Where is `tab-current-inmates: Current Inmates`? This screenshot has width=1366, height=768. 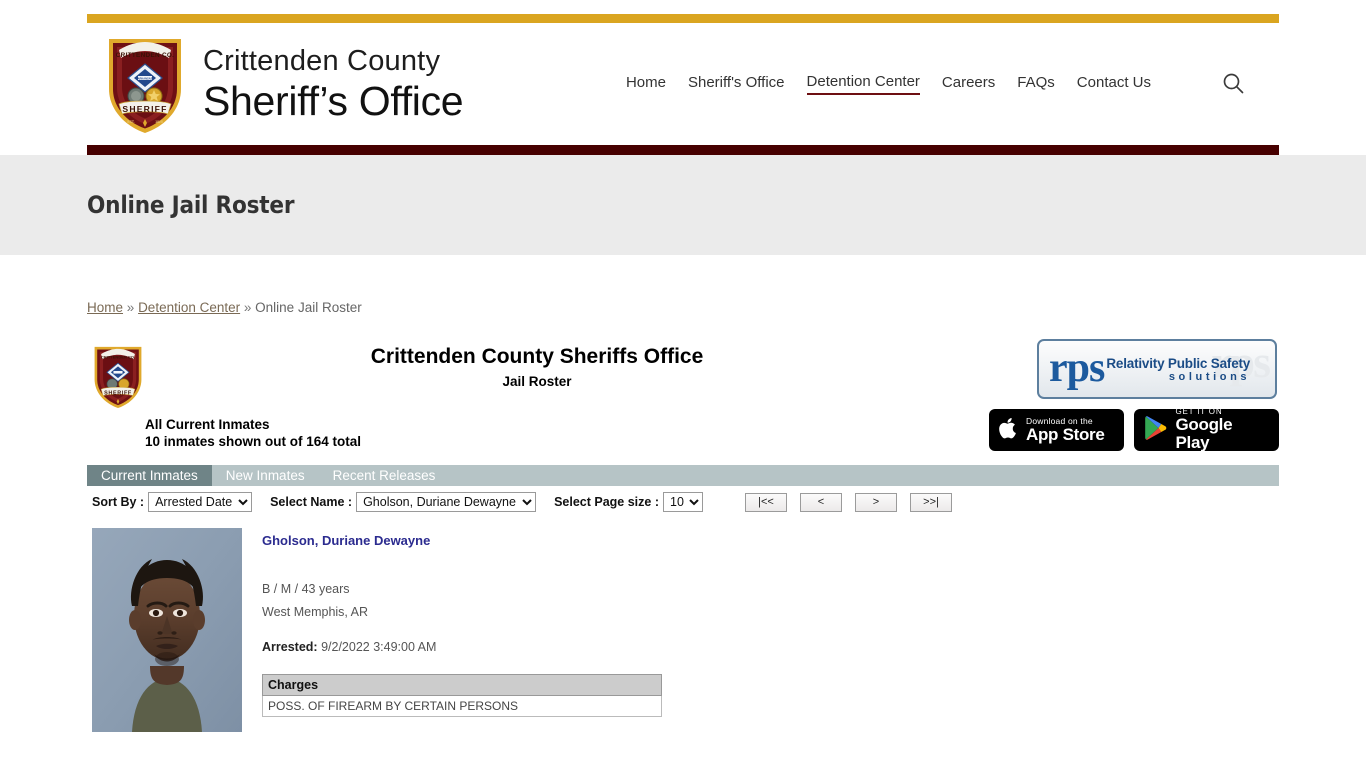
tab-current-inmates: Current Inmates is located at coordinates (149, 475).